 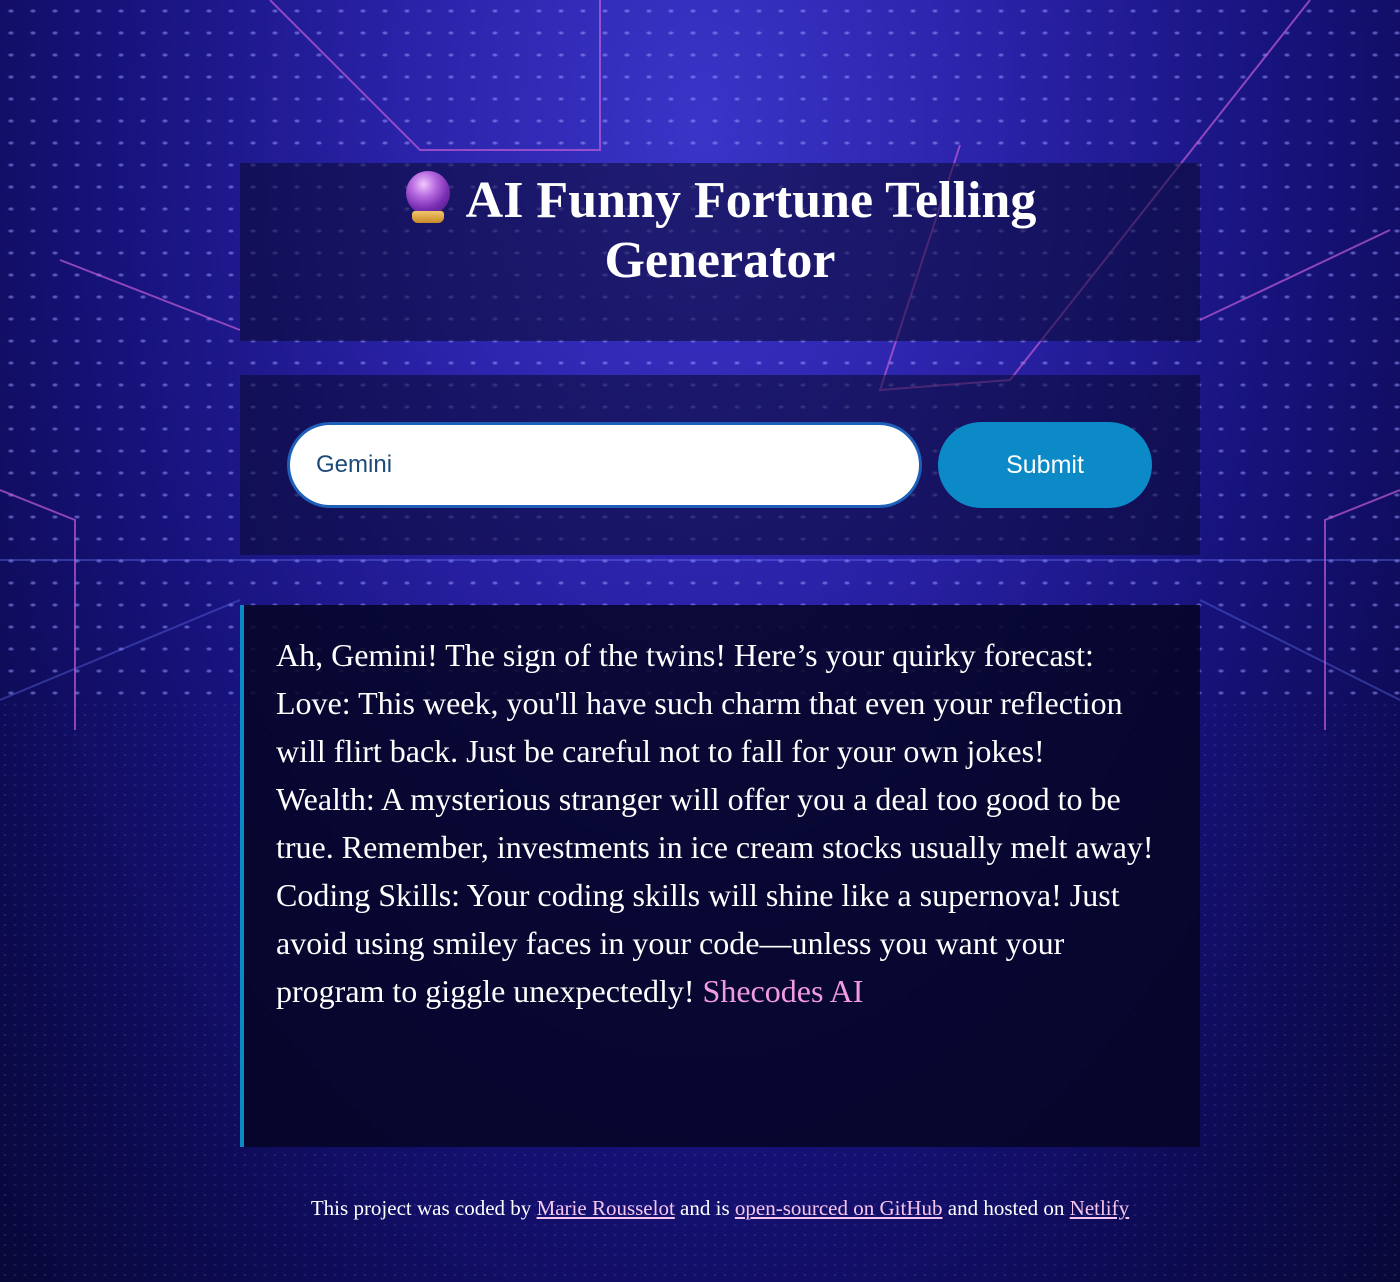 I want to click on author-link: Marie Rousselot, so click(x=606, y=1208).